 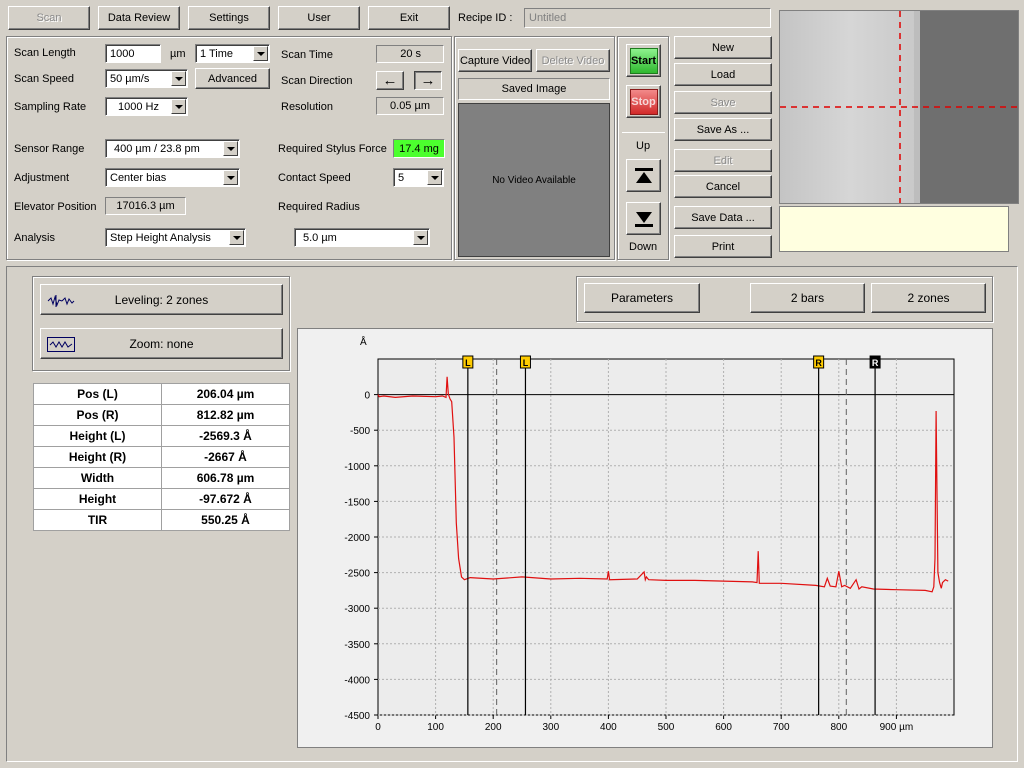 I want to click on stop-button: Stop, so click(x=643, y=101).